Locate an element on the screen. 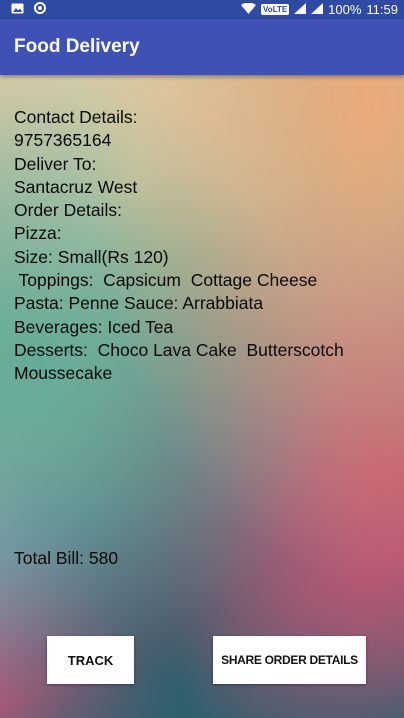 This screenshot has width=404, height=718. signal-secondary-icon is located at coordinates (317, 9).